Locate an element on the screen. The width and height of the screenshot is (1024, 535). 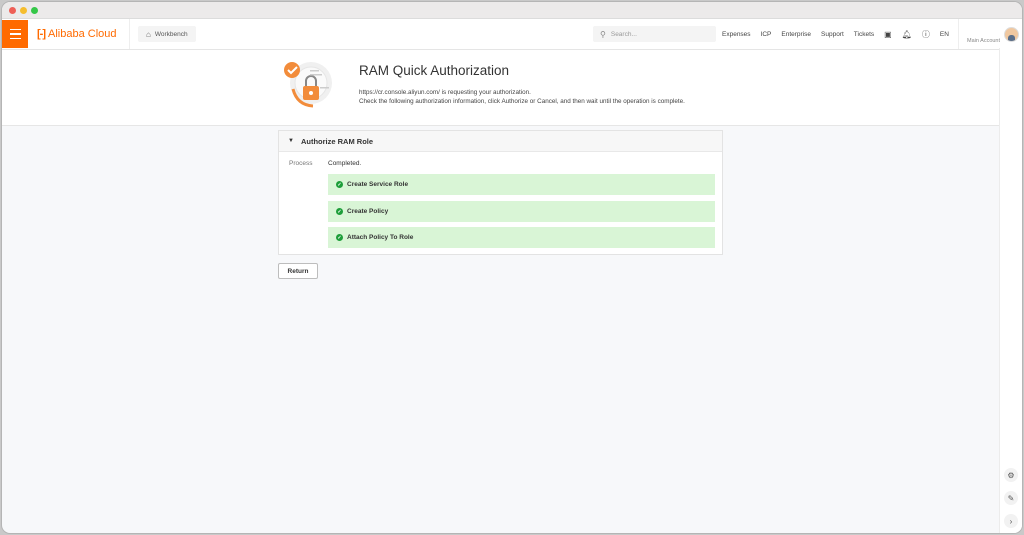
home-icon: ⌂ is located at coordinates (148, 34).